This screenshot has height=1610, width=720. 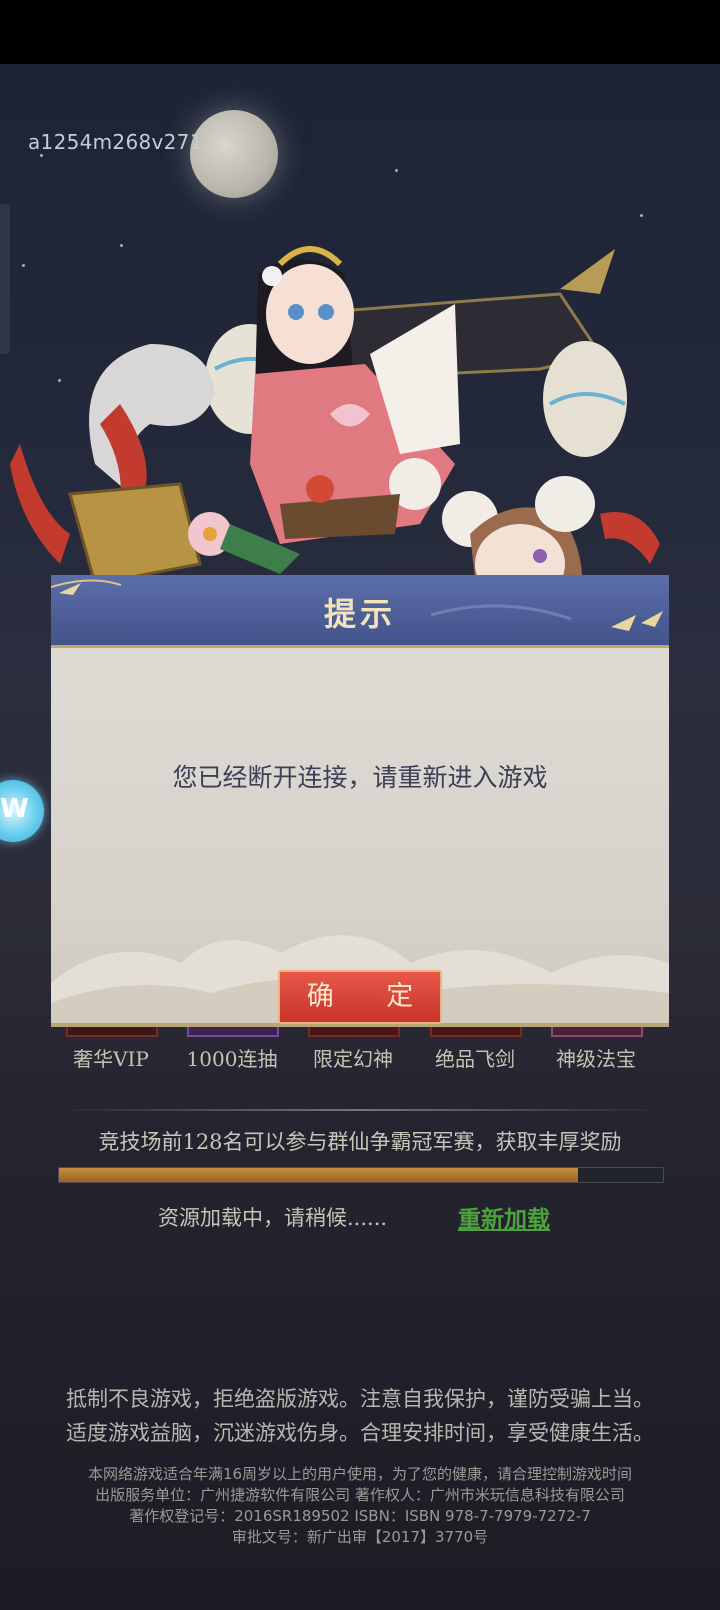 What do you see at coordinates (353, 1059) in the screenshot?
I see `reward-label: 限定幻神` at bounding box center [353, 1059].